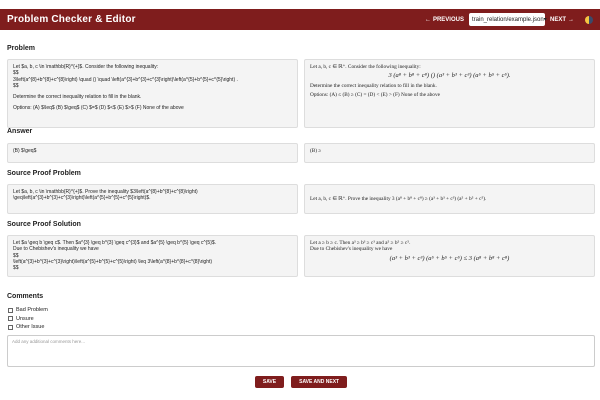 Image resolution: width=600 pixels, height=400 pixels. I want to click on option-other-issue: Other Issue, so click(28, 327).